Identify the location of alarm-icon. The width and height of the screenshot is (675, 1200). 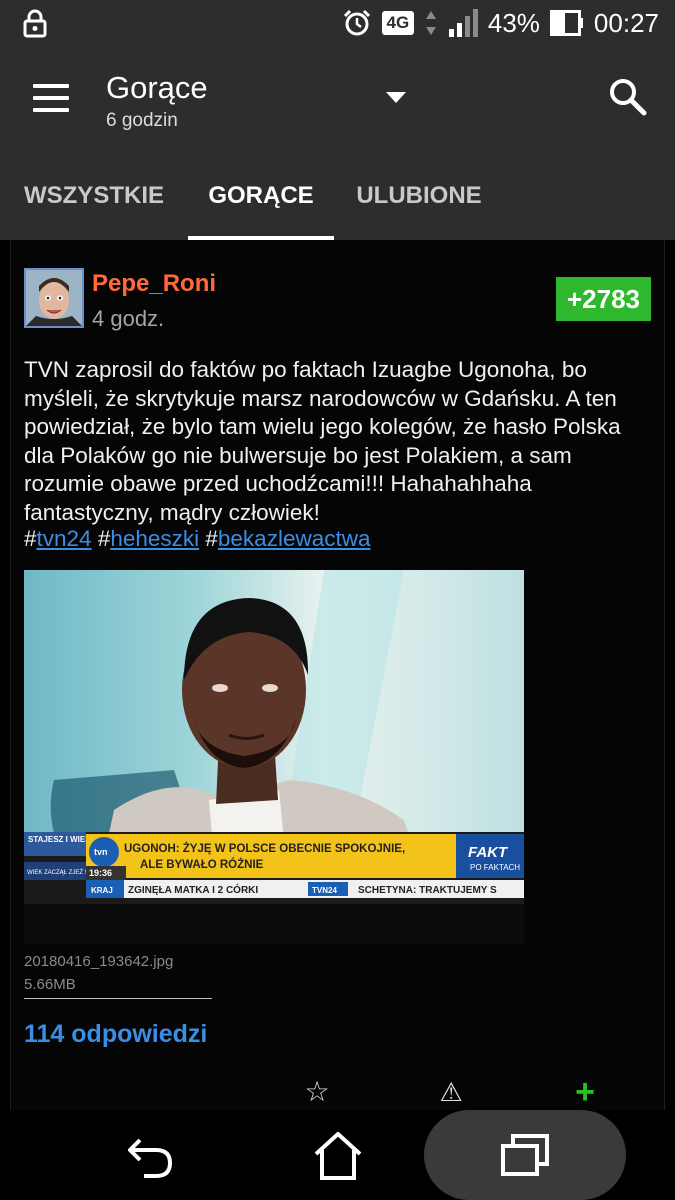
(356, 22).